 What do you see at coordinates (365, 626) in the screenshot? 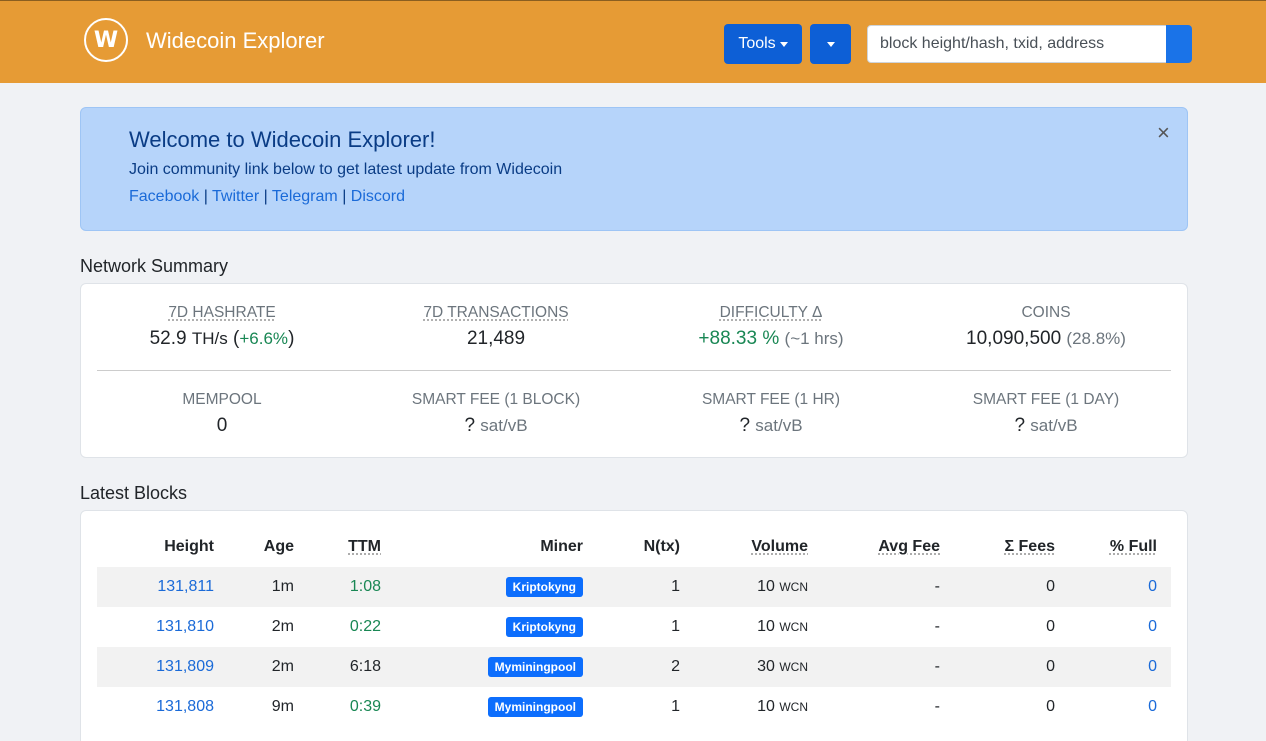
I see `block-ttm: 0:22` at bounding box center [365, 626].